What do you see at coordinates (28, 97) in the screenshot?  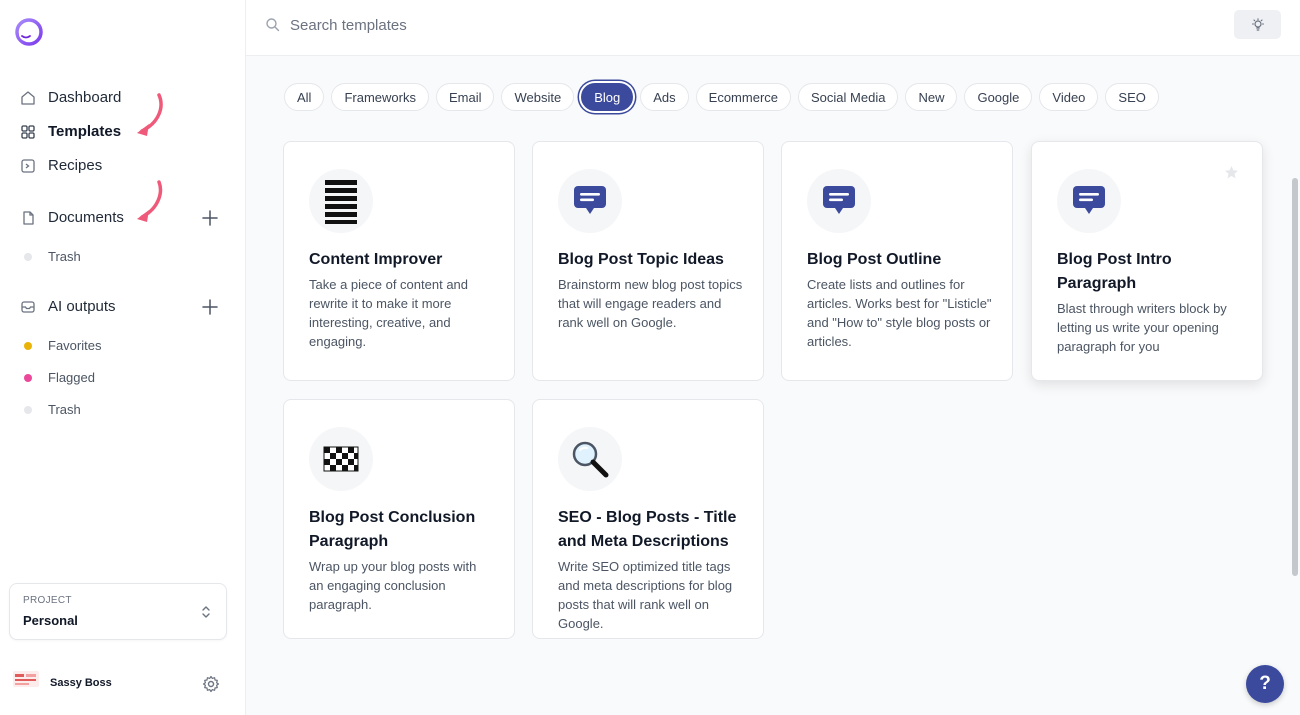 I see `home-icon` at bounding box center [28, 97].